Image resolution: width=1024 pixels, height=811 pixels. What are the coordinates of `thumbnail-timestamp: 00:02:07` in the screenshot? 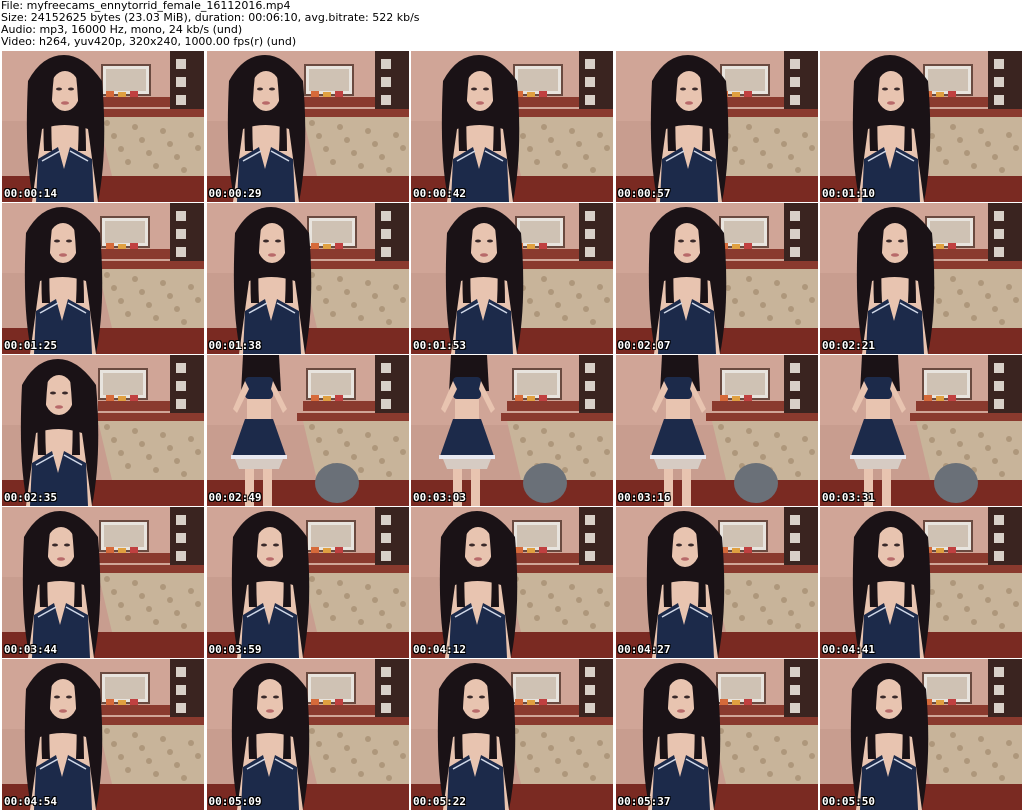 It's located at (644, 345).